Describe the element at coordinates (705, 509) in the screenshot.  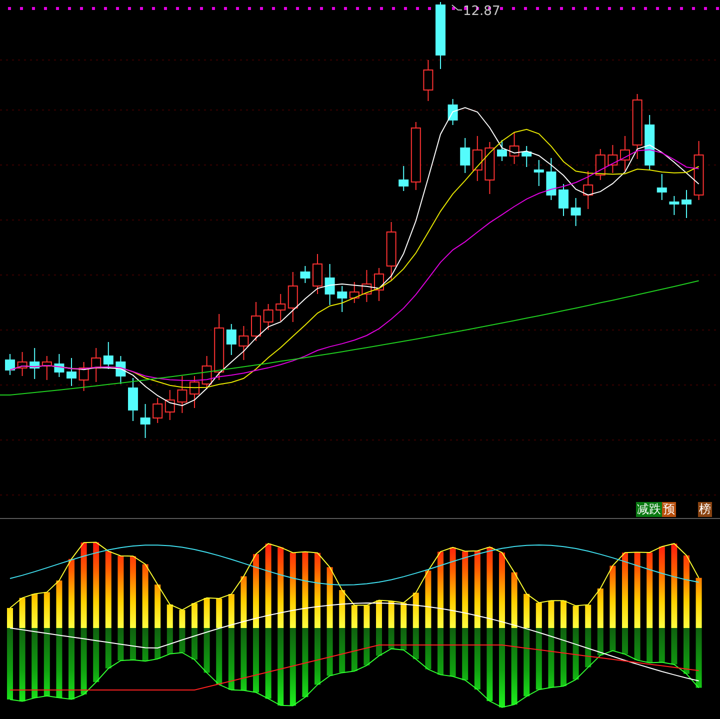
I see `signal-tag: 榜` at that location.